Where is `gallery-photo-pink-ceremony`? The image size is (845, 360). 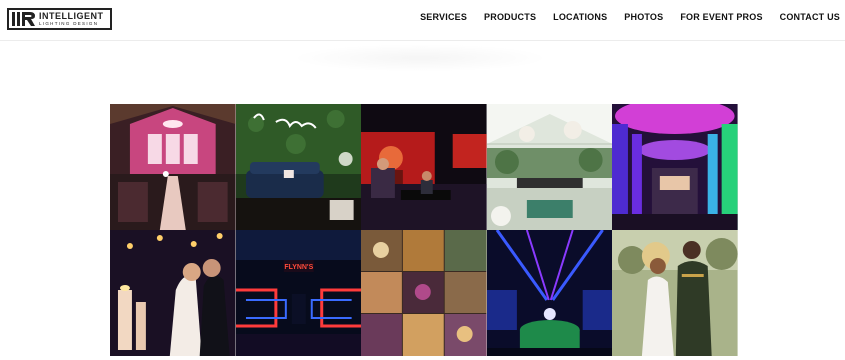 gallery-photo-pink-ceremony is located at coordinates (173, 167).